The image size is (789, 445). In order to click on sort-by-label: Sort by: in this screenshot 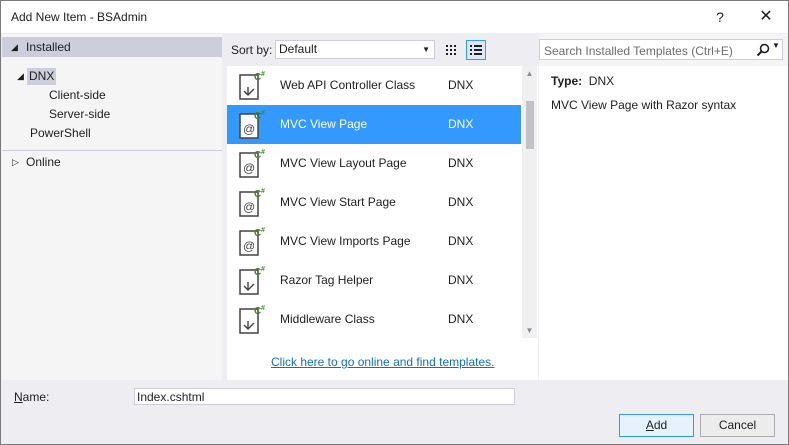, I will do `click(252, 50)`.